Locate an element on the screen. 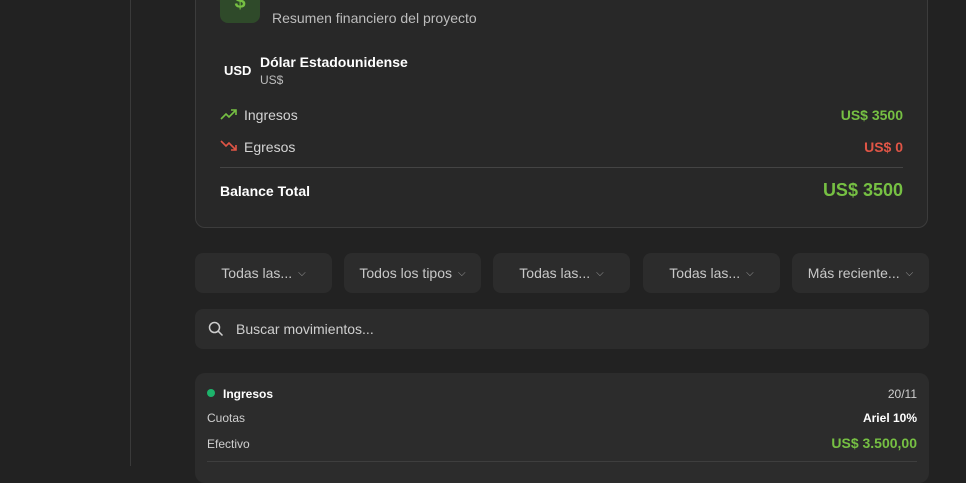  expense-value: US$ 0 is located at coordinates (883, 147).